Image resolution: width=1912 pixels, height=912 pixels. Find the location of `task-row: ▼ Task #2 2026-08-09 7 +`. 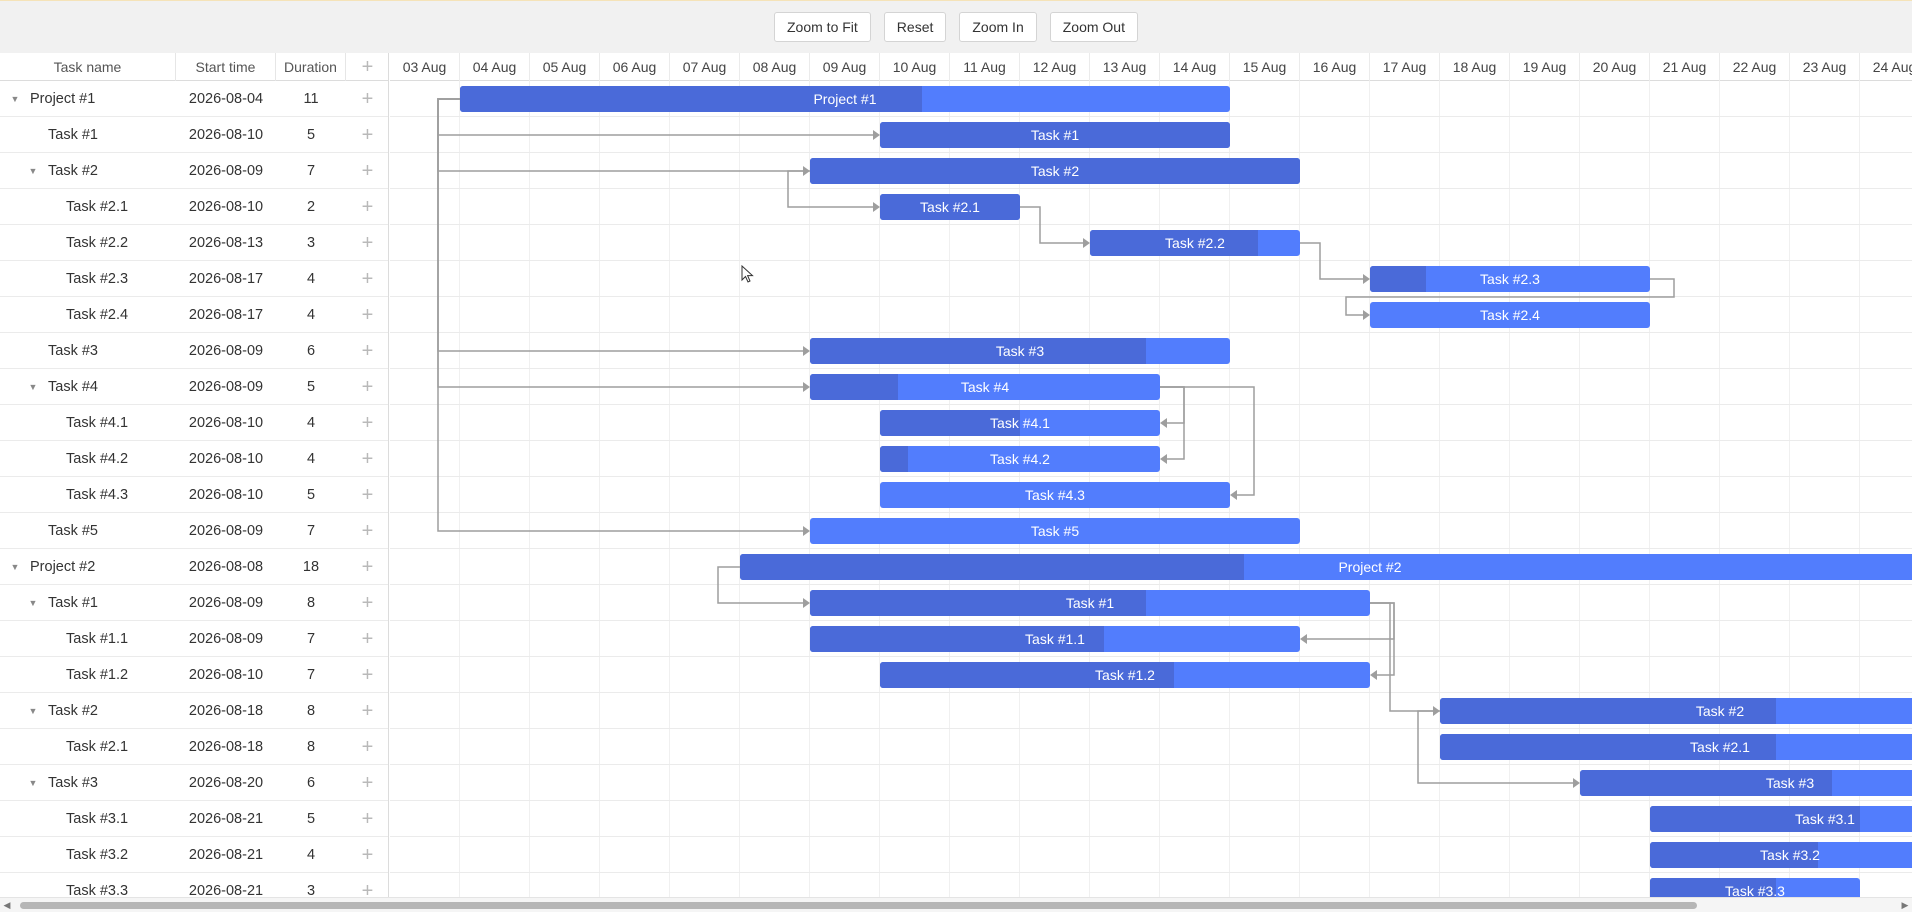

task-row: ▼ Task #2 2026-08-09 7 + is located at coordinates (194, 171).